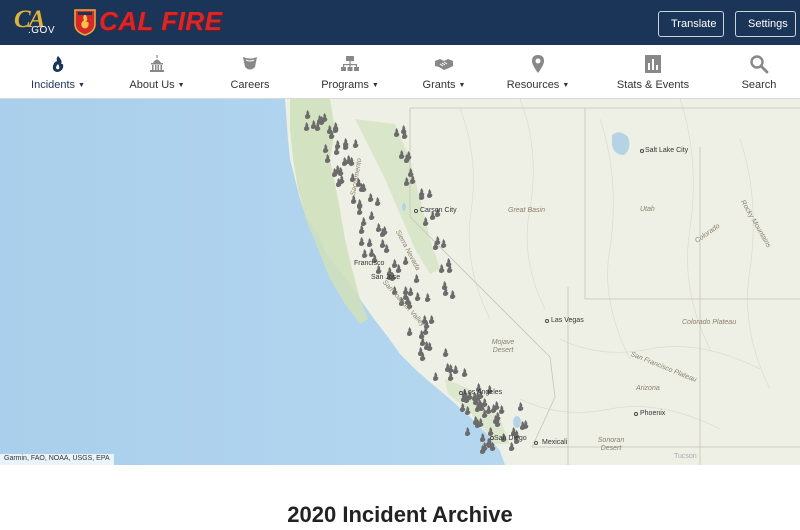  I want to click on map-label-tucson: Tucson, so click(685, 456).